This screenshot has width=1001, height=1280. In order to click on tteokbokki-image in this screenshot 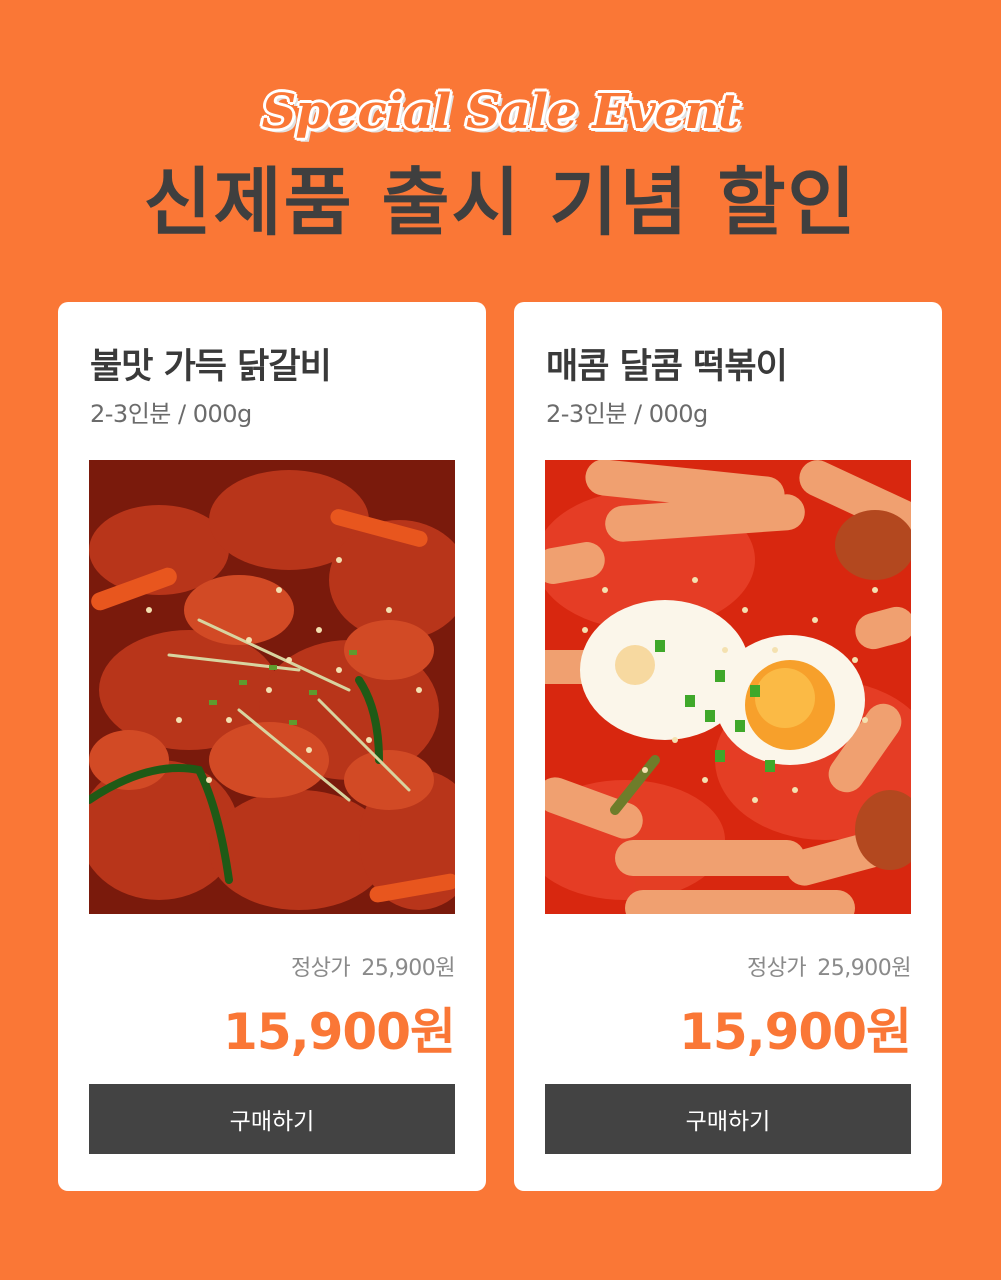, I will do `click(728, 687)`.